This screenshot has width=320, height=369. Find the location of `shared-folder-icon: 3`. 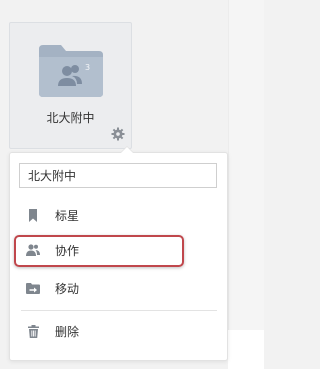

shared-folder-icon: 3 is located at coordinates (71, 71).